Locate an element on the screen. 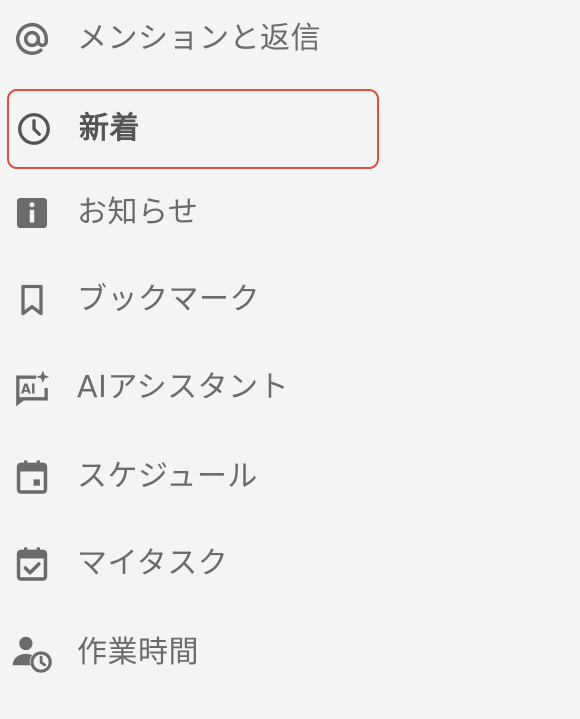 This screenshot has height=719, width=580. sidebar-item-label: AIアシスタント is located at coordinates (183, 387).